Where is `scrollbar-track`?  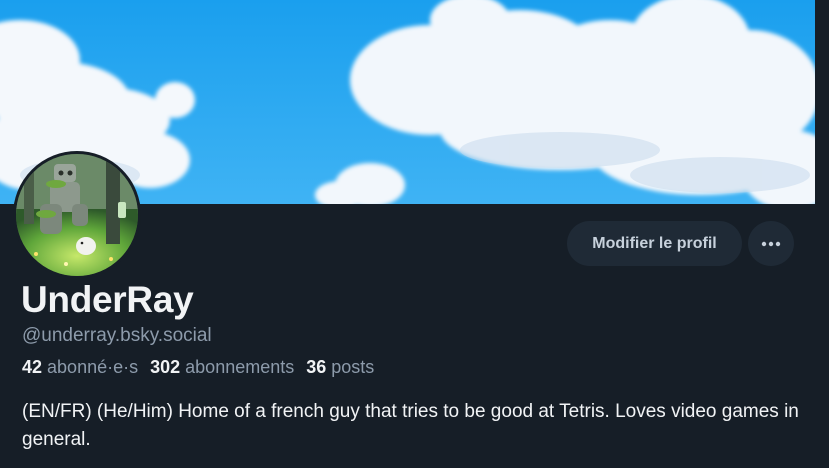
scrollbar-track is located at coordinates (822, 102).